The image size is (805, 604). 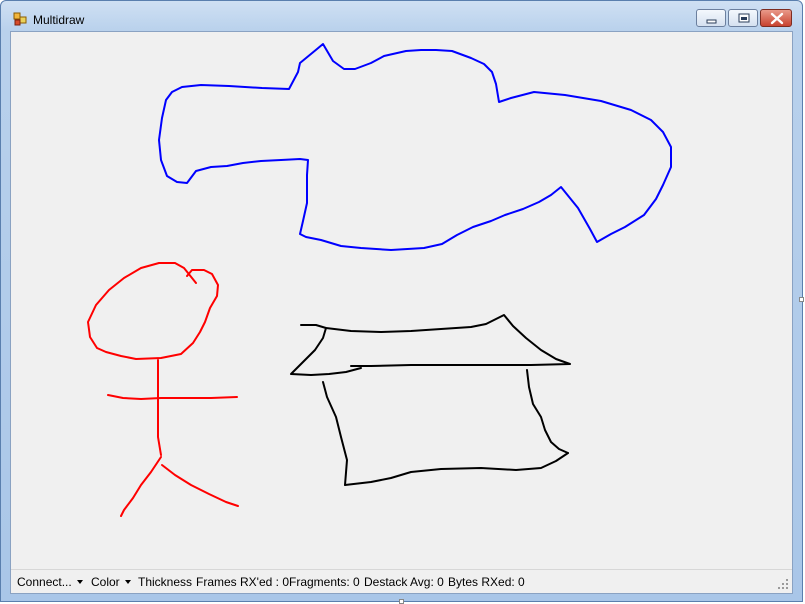 I want to click on stick-figure-stroke, so click(x=163, y=389).